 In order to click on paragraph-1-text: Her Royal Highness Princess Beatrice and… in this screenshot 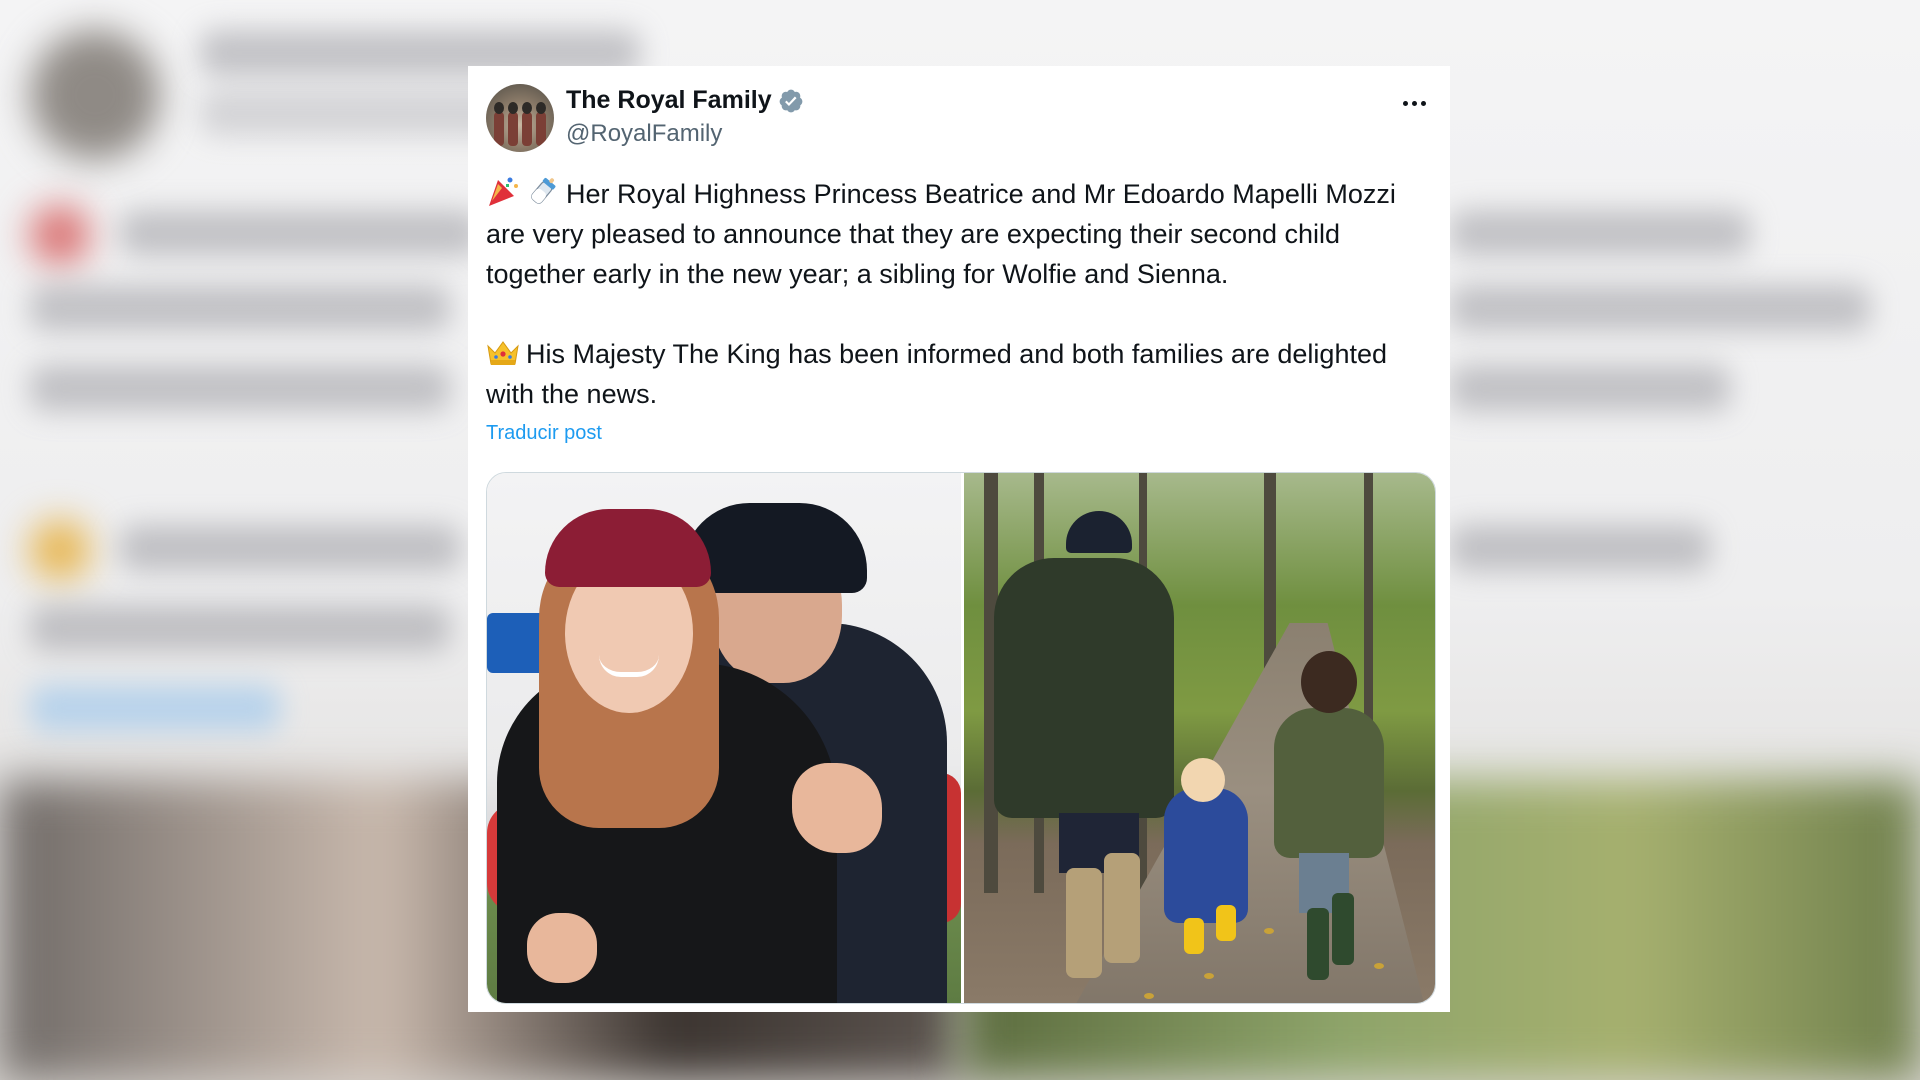, I will do `click(941, 234)`.